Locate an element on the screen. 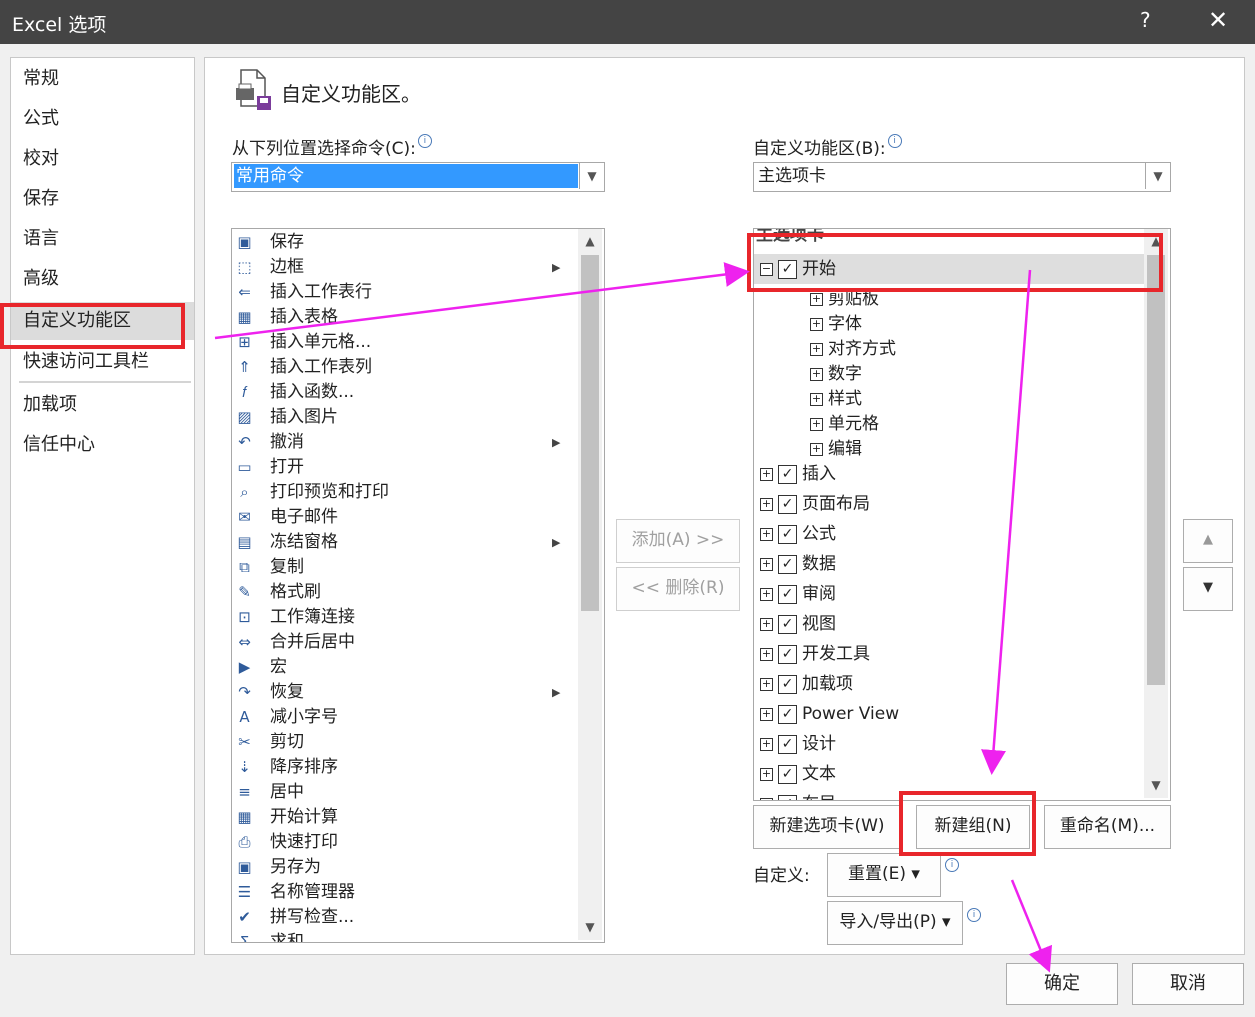 The height and width of the screenshot is (1017, 1255). tree-group-item: + 数字 is located at coordinates (944, 374).